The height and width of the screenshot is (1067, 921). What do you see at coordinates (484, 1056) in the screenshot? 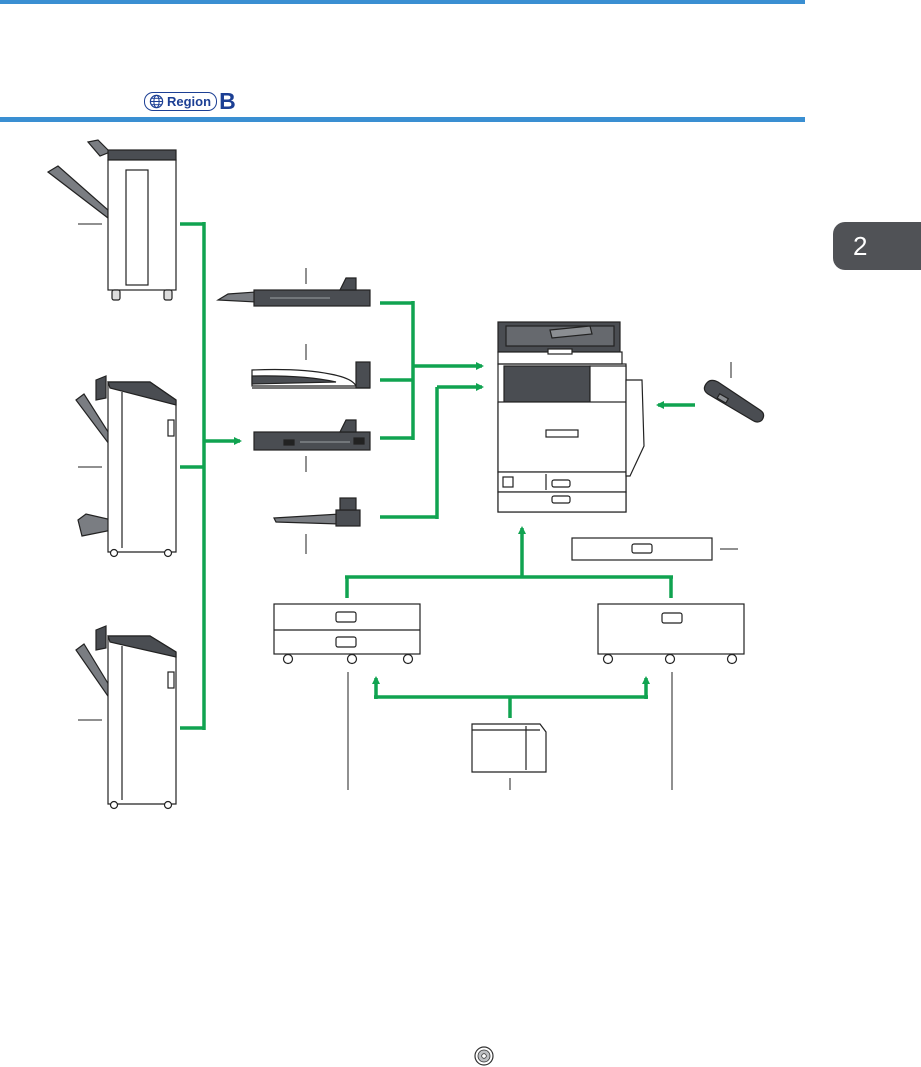
I see `disc-icon` at bounding box center [484, 1056].